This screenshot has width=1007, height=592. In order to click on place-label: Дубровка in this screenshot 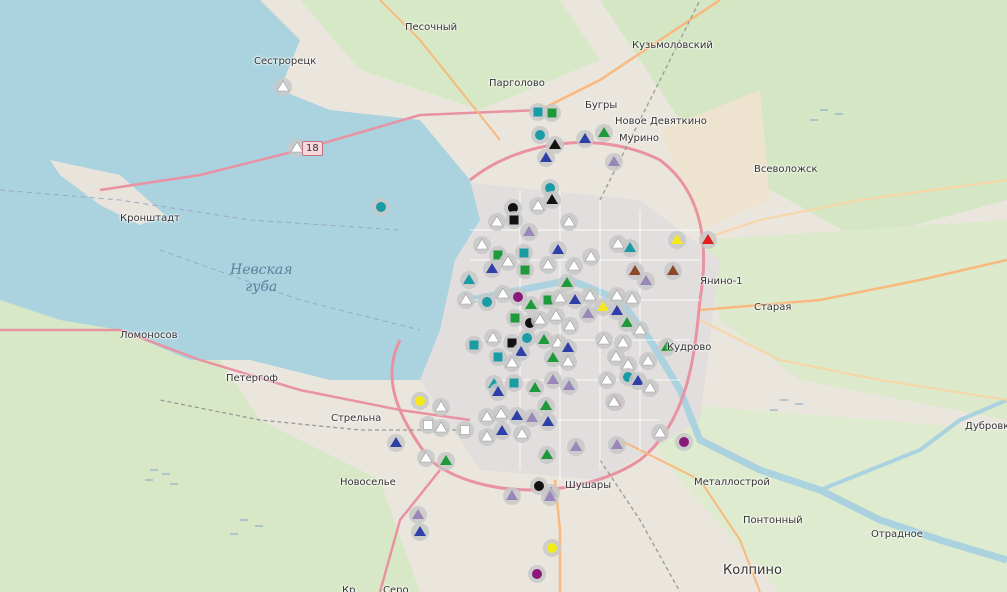, I will do `click(986, 426)`.